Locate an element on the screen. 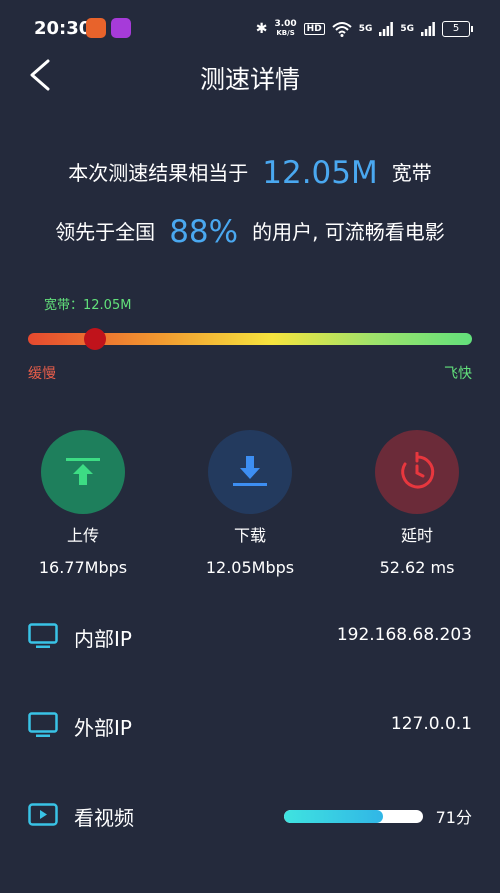 Image resolution: width=500 pixels, height=893 pixels. download-circle is located at coordinates (250, 472).